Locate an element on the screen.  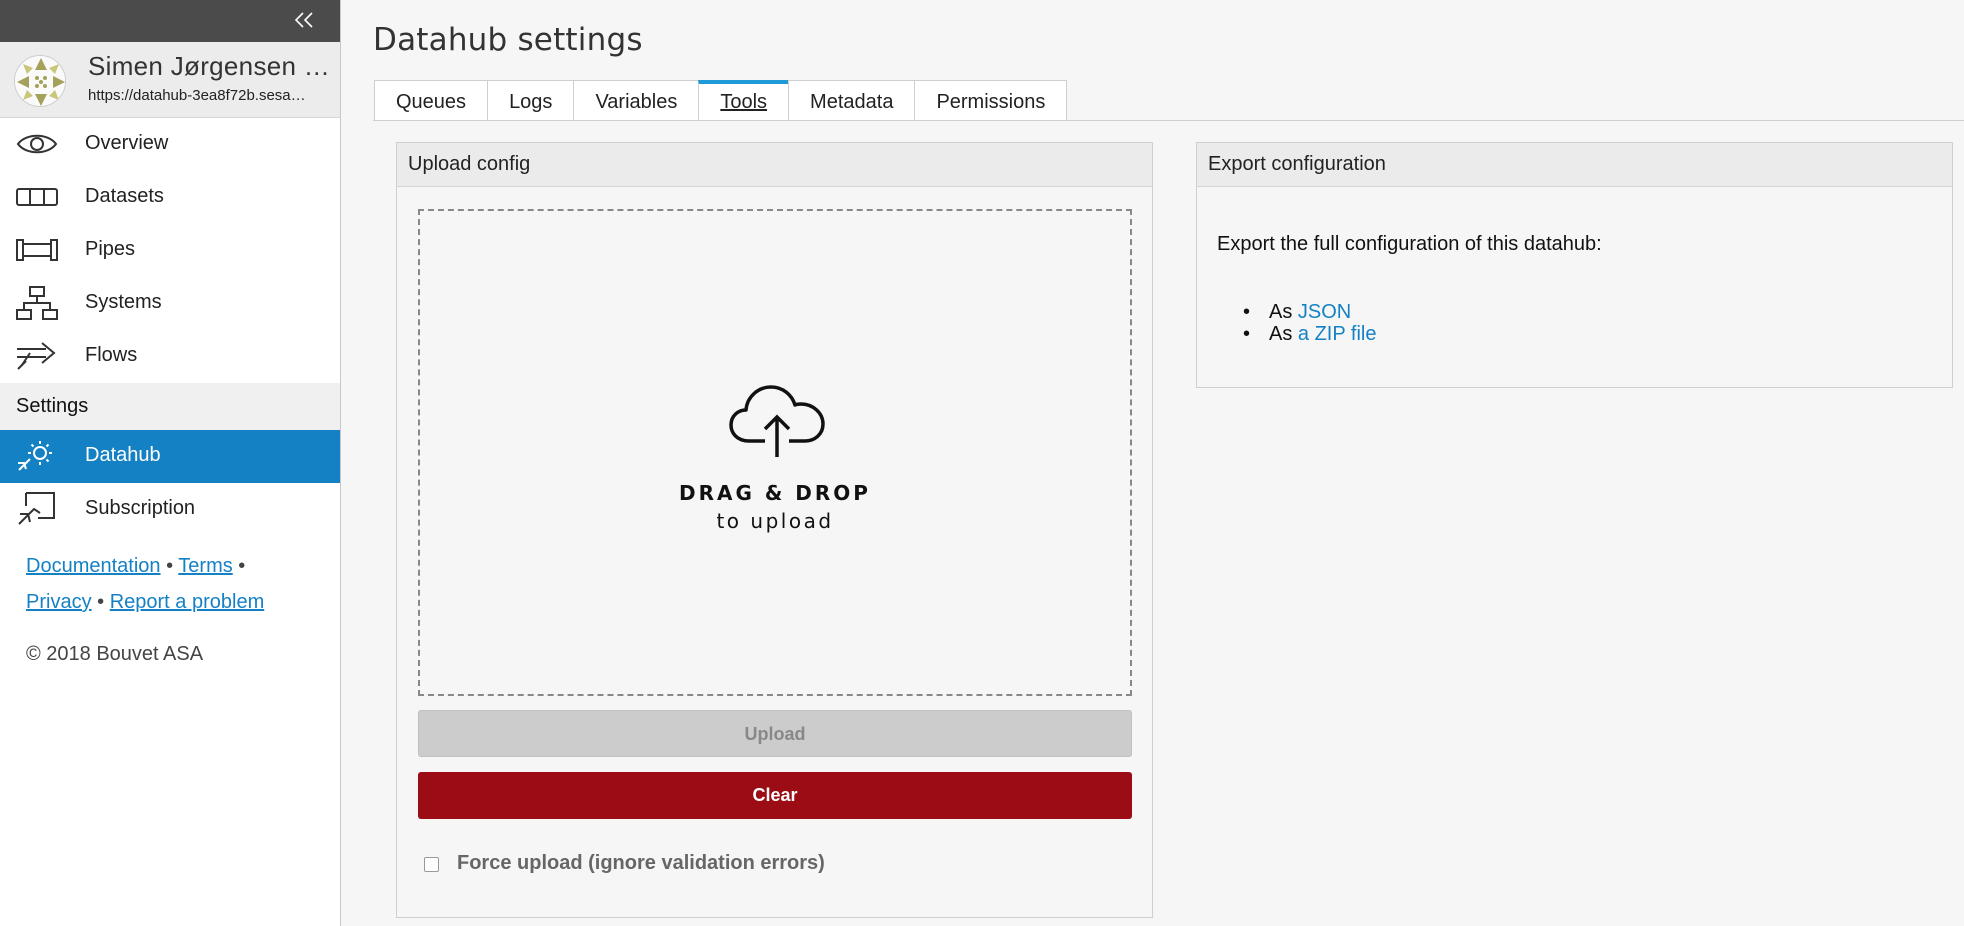
tab-metadata: Metadata is located at coordinates (851, 100).